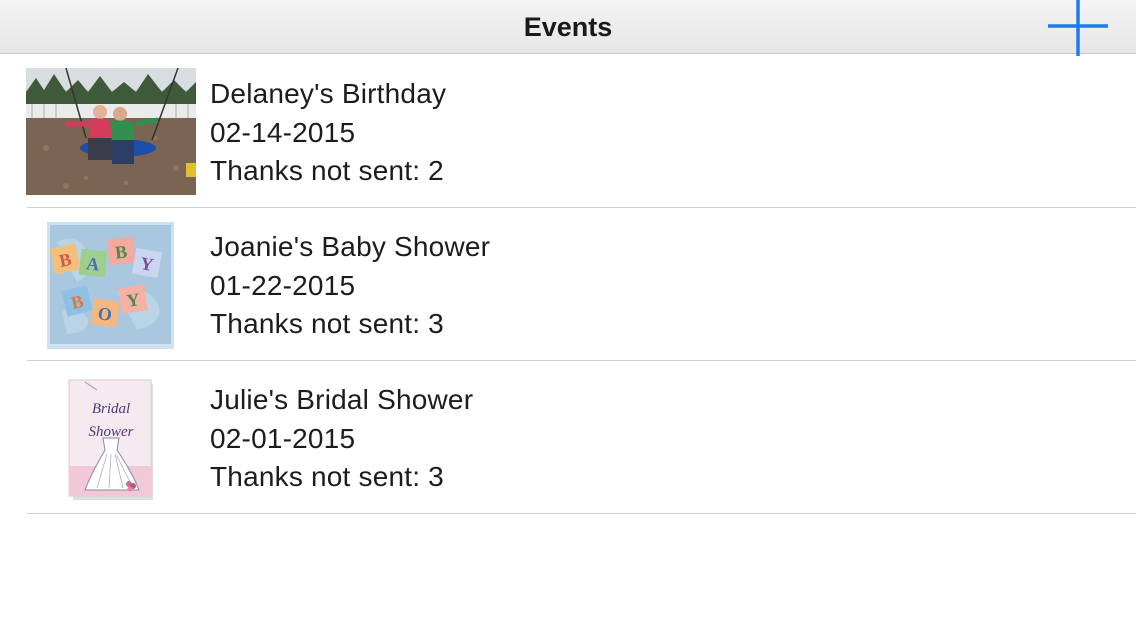  Describe the element at coordinates (133, 300) in the screenshot. I see `block-letter: Y` at that location.